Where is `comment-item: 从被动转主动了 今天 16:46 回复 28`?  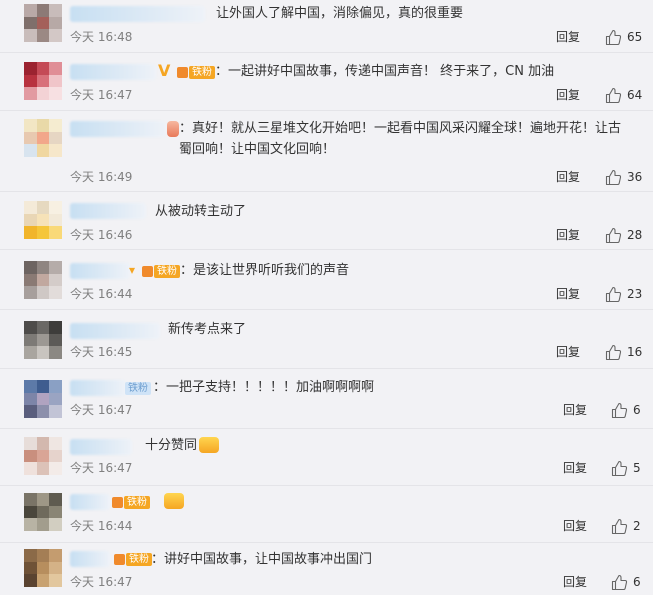
comment-item: 从被动转主动了 今天 16:46 回复 28 is located at coordinates (326, 220).